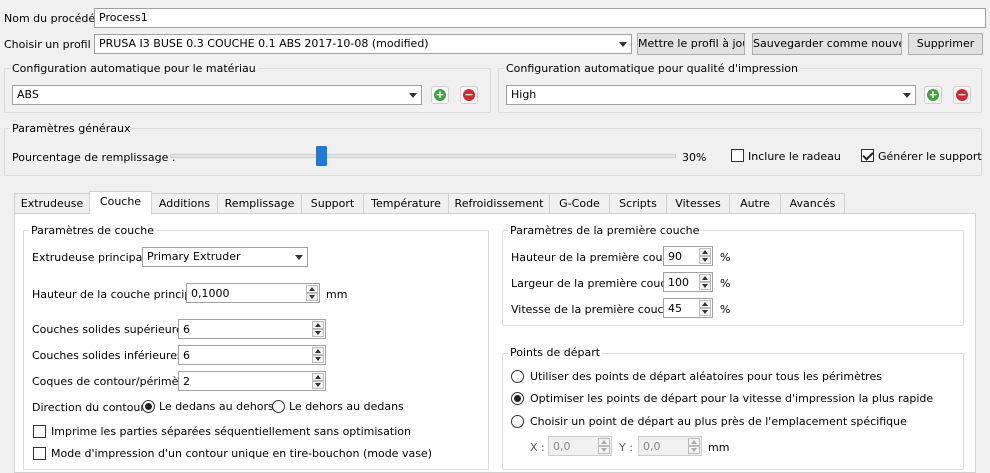 The width and height of the screenshot is (990, 473). I want to click on first-layer-width-value: 100, so click(678, 282).